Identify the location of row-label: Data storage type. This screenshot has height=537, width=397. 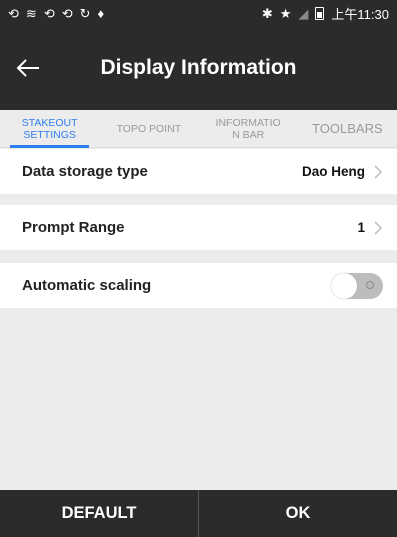
(85, 171).